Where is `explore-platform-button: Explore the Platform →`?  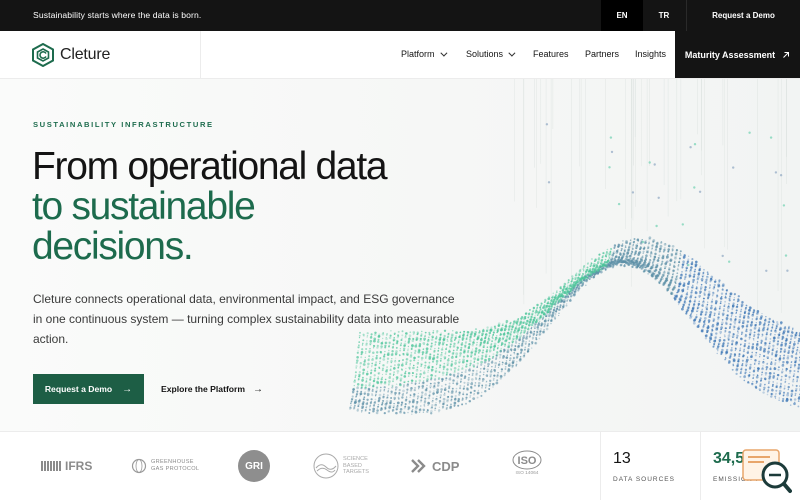 explore-platform-button: Explore the Platform → is located at coordinates (212, 389).